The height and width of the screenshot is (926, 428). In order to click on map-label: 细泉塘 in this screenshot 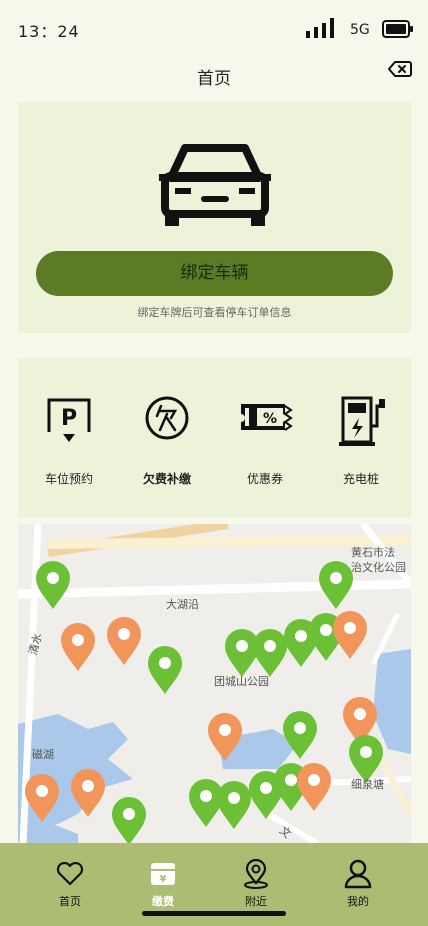, I will do `click(367, 784)`.